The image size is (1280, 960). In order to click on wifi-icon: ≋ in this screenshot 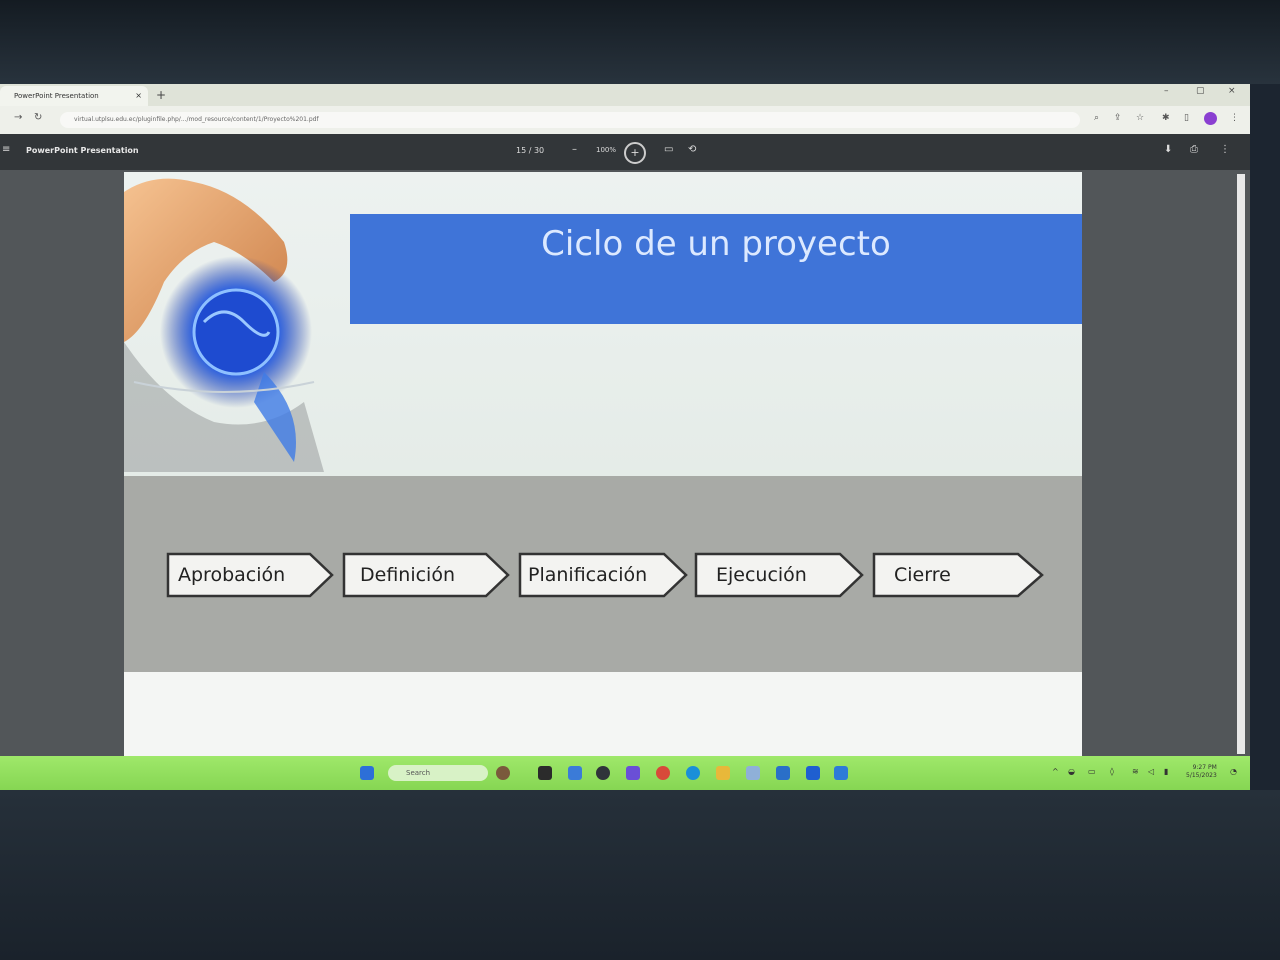, I will do `click(1135, 771)`.